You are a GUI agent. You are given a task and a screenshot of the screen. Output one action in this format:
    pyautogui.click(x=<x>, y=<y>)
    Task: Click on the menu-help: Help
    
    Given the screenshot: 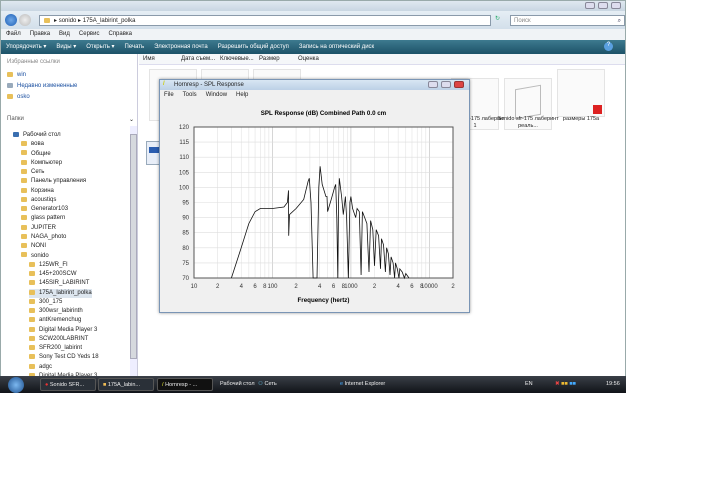 What is the action you would take?
    pyautogui.click(x=242, y=95)
    